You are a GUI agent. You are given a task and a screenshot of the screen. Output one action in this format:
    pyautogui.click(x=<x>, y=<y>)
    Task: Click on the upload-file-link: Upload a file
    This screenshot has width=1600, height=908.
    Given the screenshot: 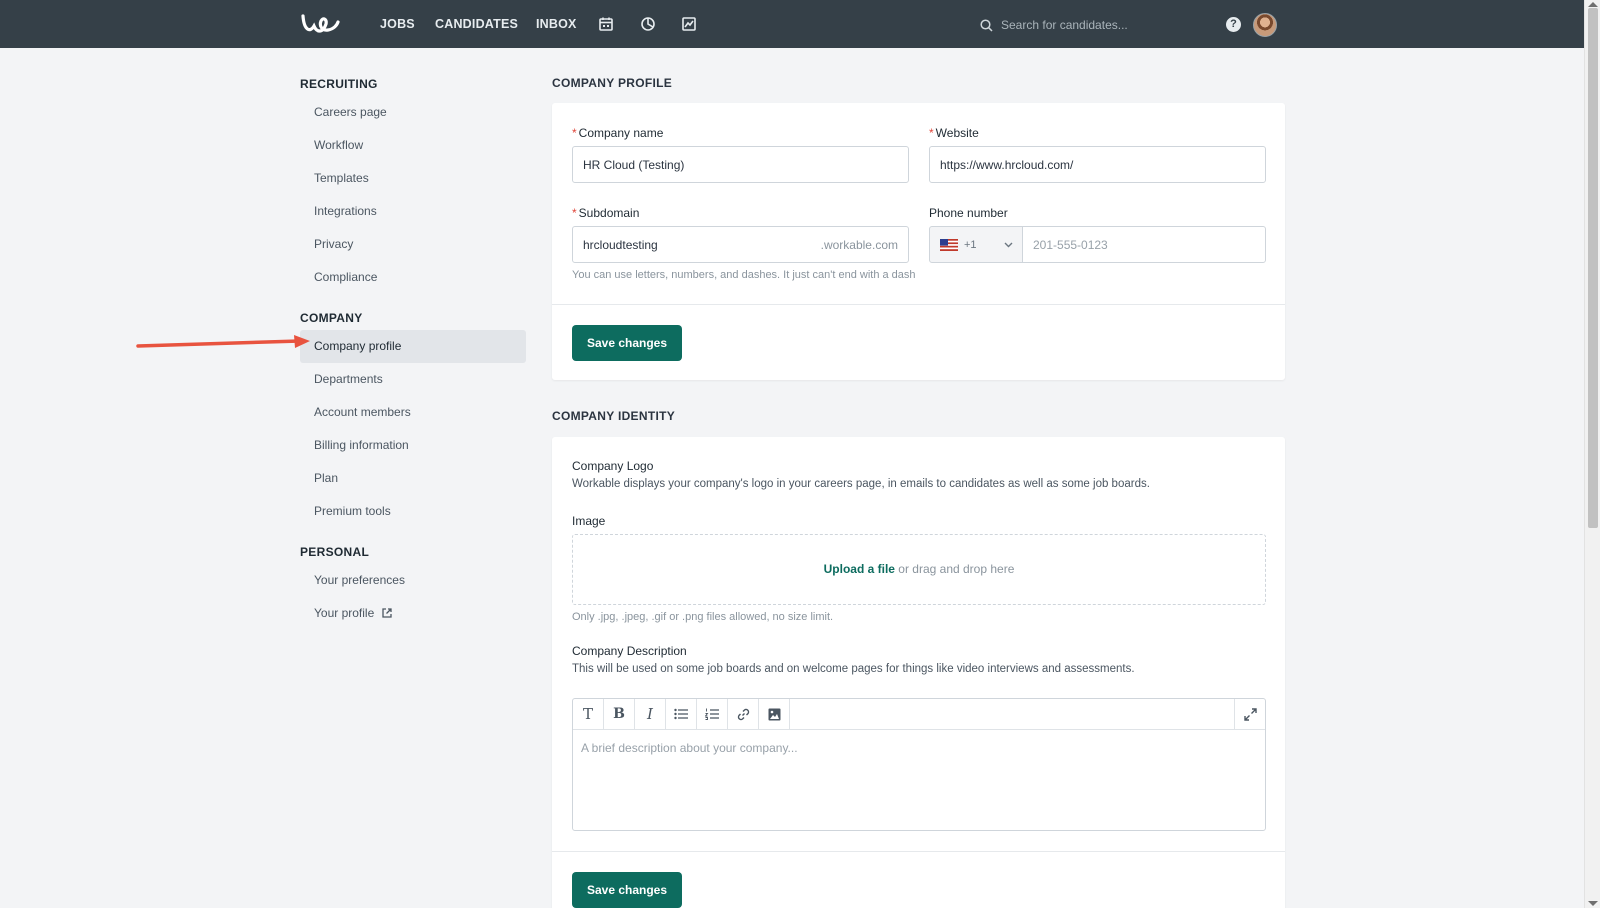 What is the action you would take?
    pyautogui.click(x=859, y=569)
    